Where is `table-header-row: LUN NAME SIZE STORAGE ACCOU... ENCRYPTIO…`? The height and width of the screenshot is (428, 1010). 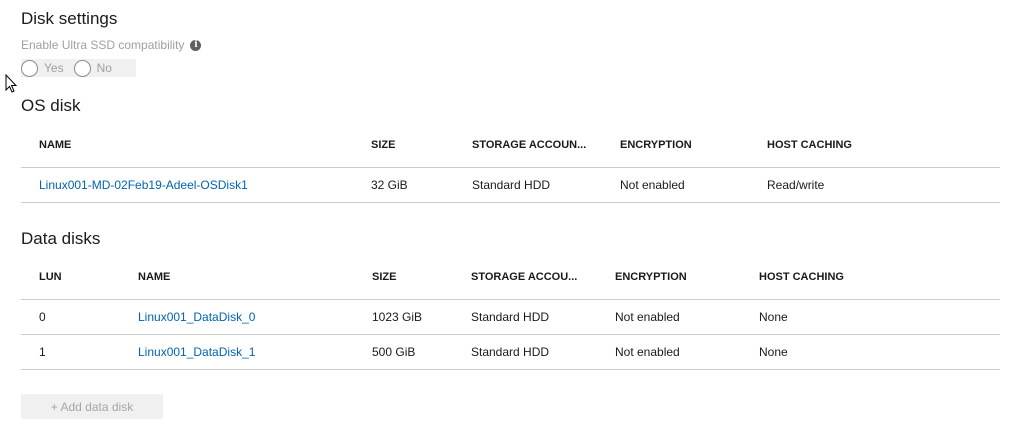
table-header-row: LUN NAME SIZE STORAGE ACCOU... ENCRYPTIO… is located at coordinates (510, 277).